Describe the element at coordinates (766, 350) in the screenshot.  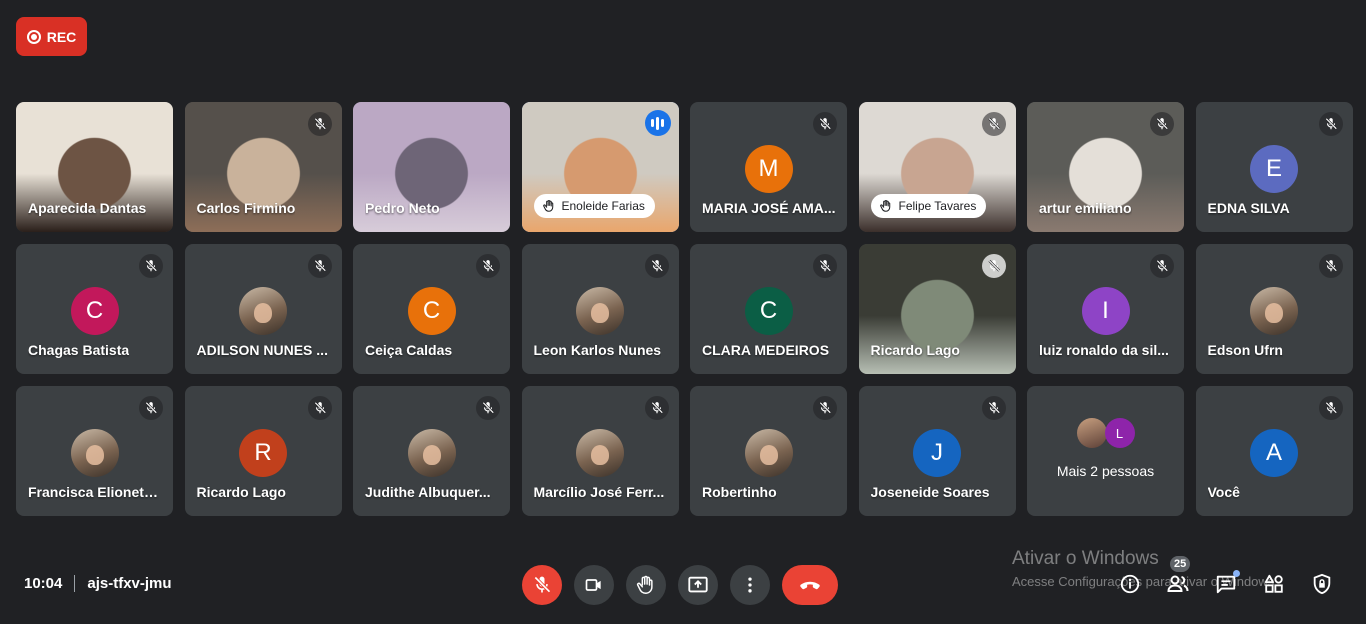
I see `participant-name: CLARA MEDEIROS` at that location.